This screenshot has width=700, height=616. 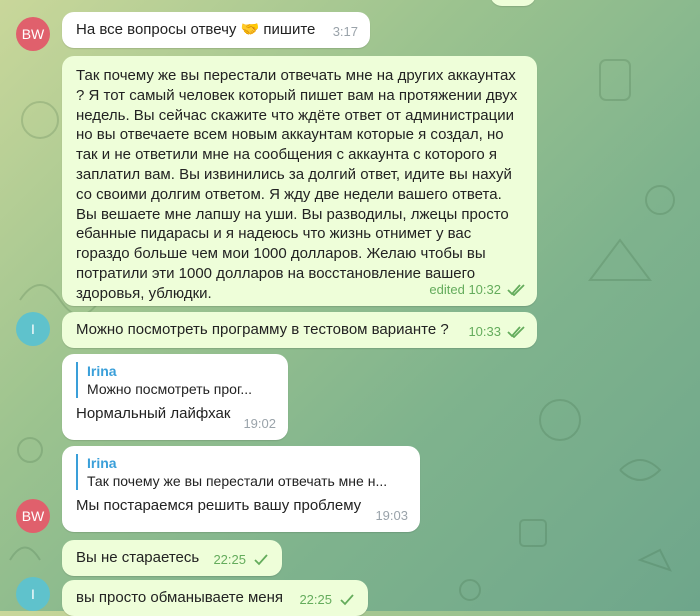 I want to click on message-time: 10:33, so click(x=484, y=332).